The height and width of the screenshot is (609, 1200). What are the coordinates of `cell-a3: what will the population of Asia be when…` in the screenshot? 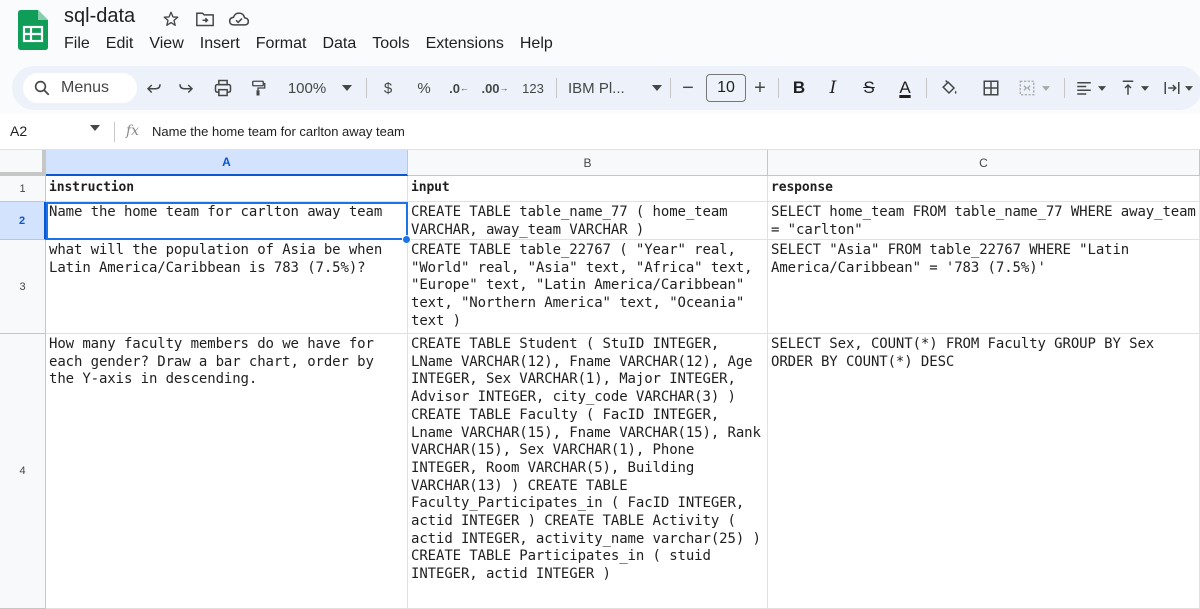 It's located at (227, 287).